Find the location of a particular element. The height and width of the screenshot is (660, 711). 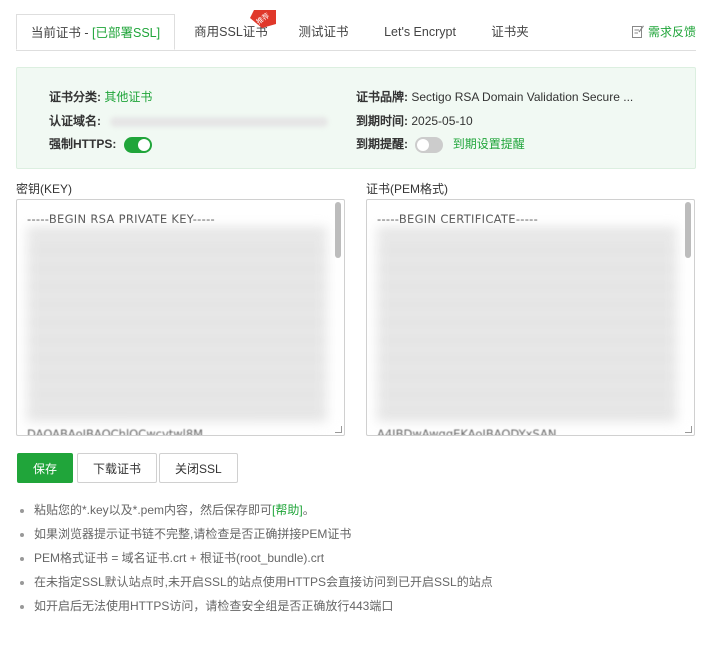

force-https-toggle is located at coordinates (137, 144).